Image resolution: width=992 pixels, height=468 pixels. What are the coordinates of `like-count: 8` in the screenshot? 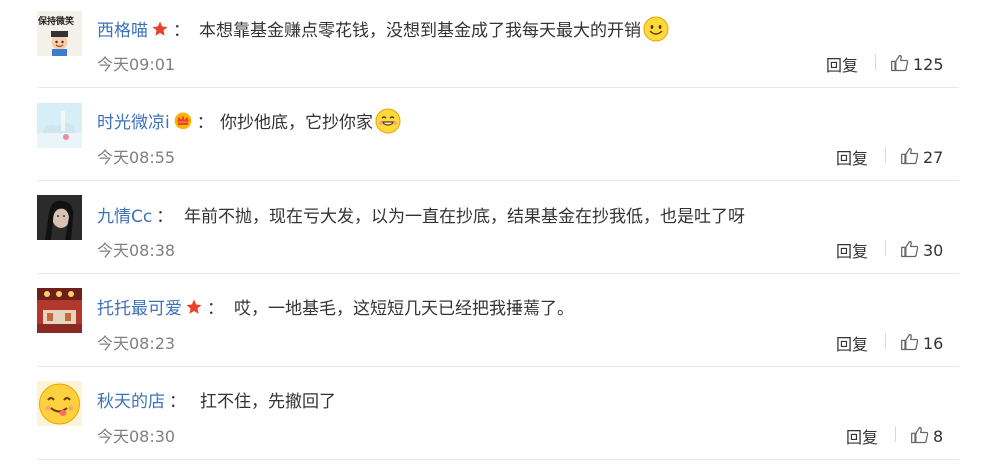 It's located at (938, 436).